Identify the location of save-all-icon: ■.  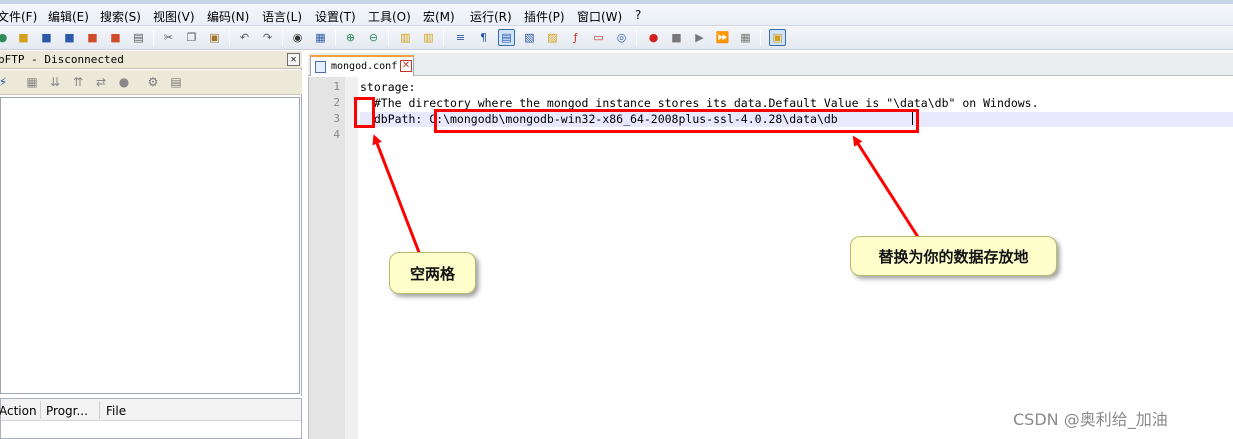
(69, 37).